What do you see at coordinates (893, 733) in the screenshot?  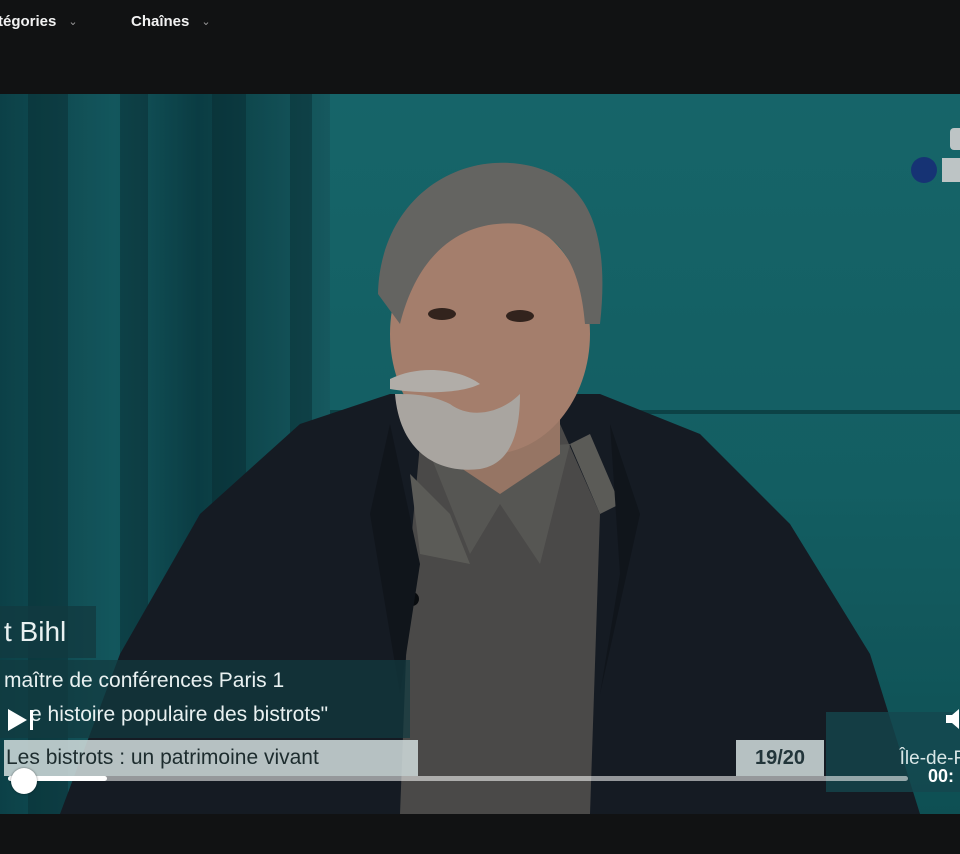 I see `region-line1: Pa` at bounding box center [893, 733].